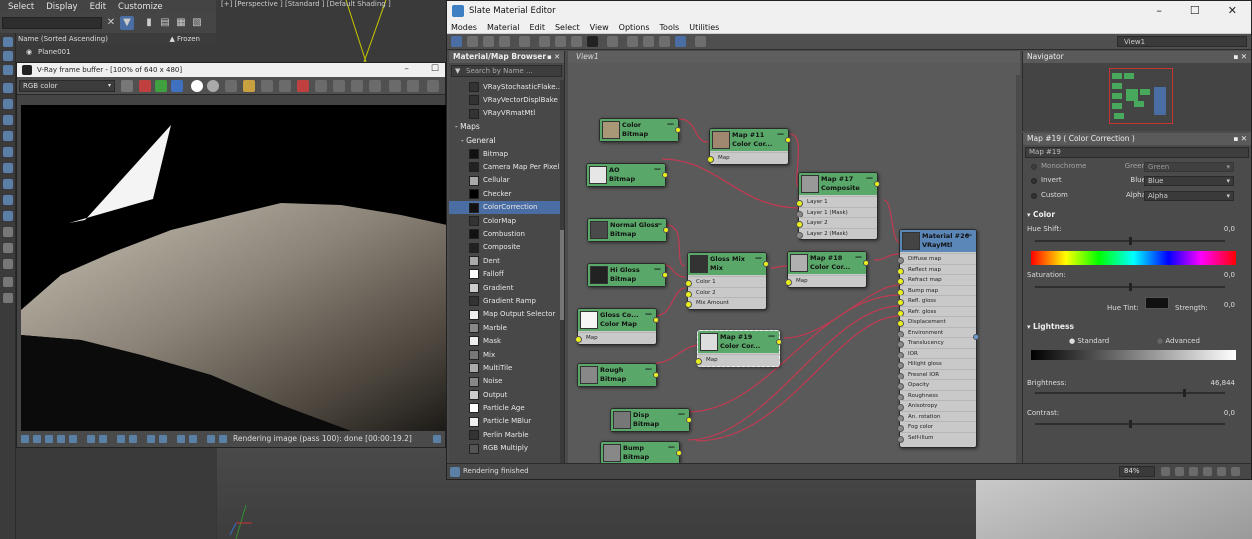  What do you see at coordinates (670, 27) in the screenshot?
I see `menu-tools: Tools` at bounding box center [670, 27].